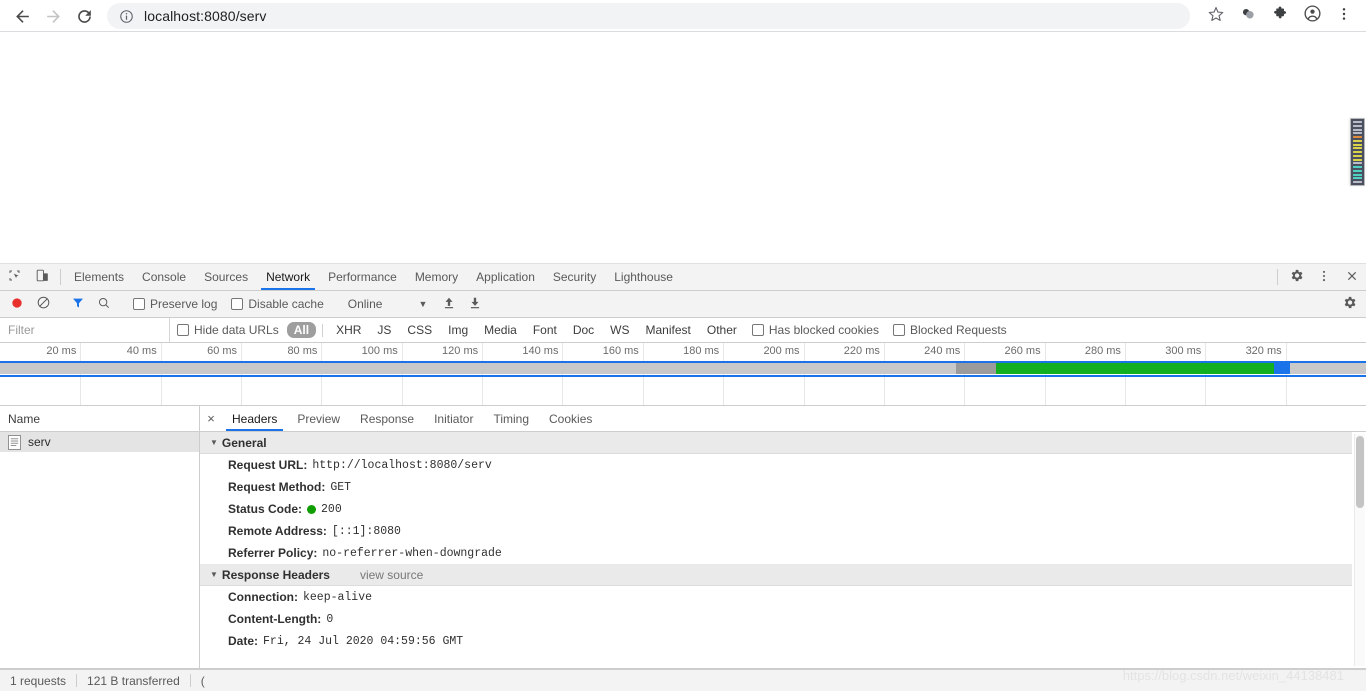  What do you see at coordinates (362, 277) in the screenshot?
I see `tab-performance: Performance` at bounding box center [362, 277].